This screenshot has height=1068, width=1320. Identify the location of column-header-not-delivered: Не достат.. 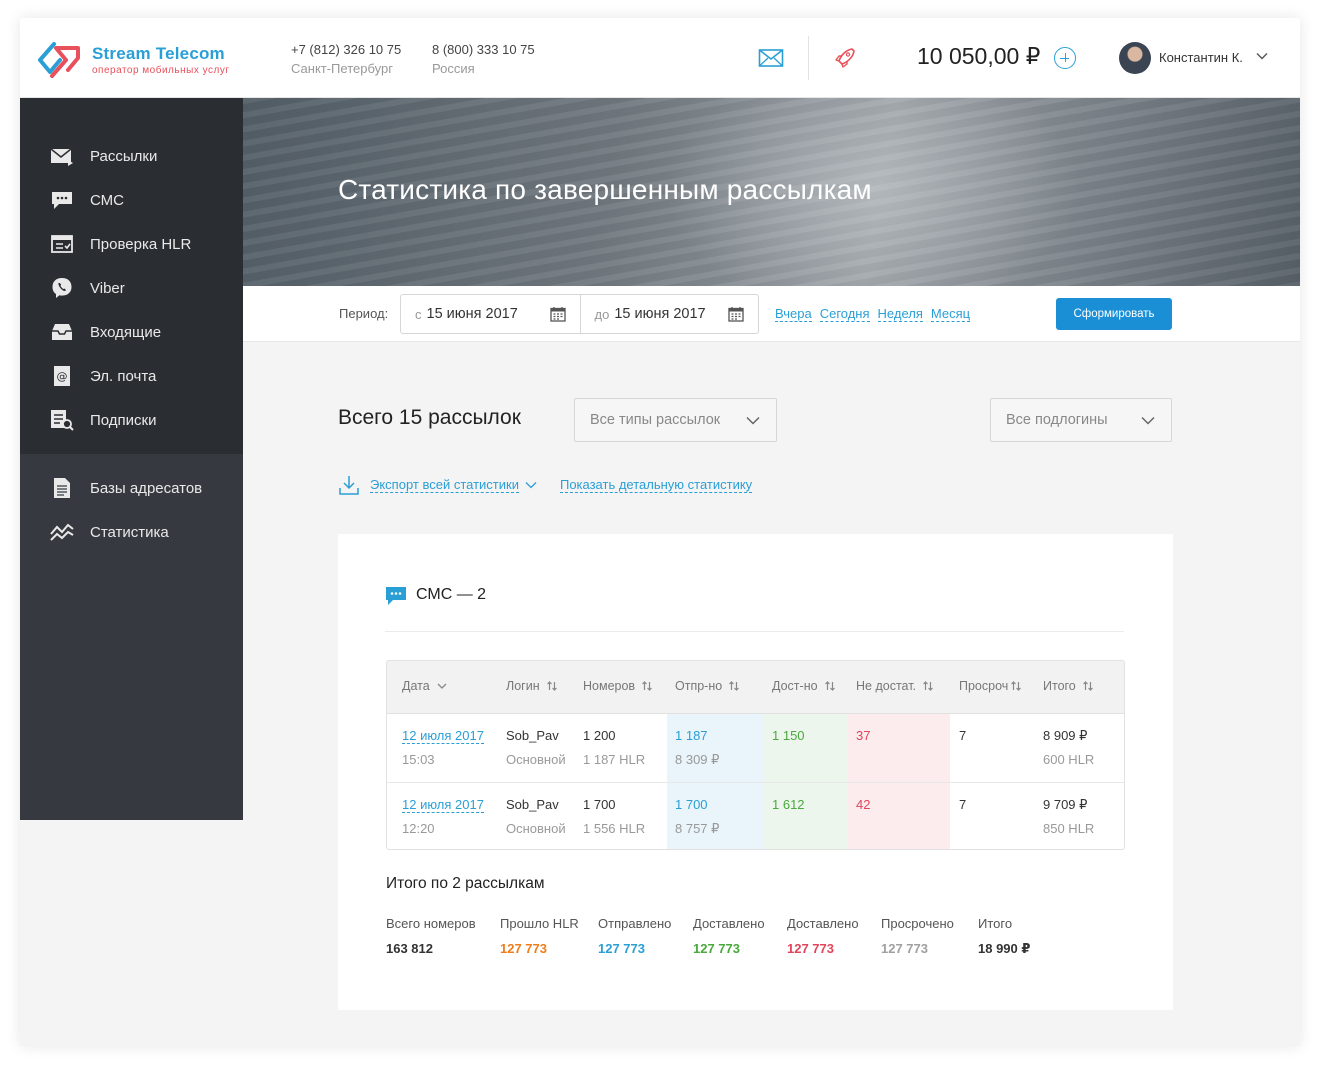
(895, 686).